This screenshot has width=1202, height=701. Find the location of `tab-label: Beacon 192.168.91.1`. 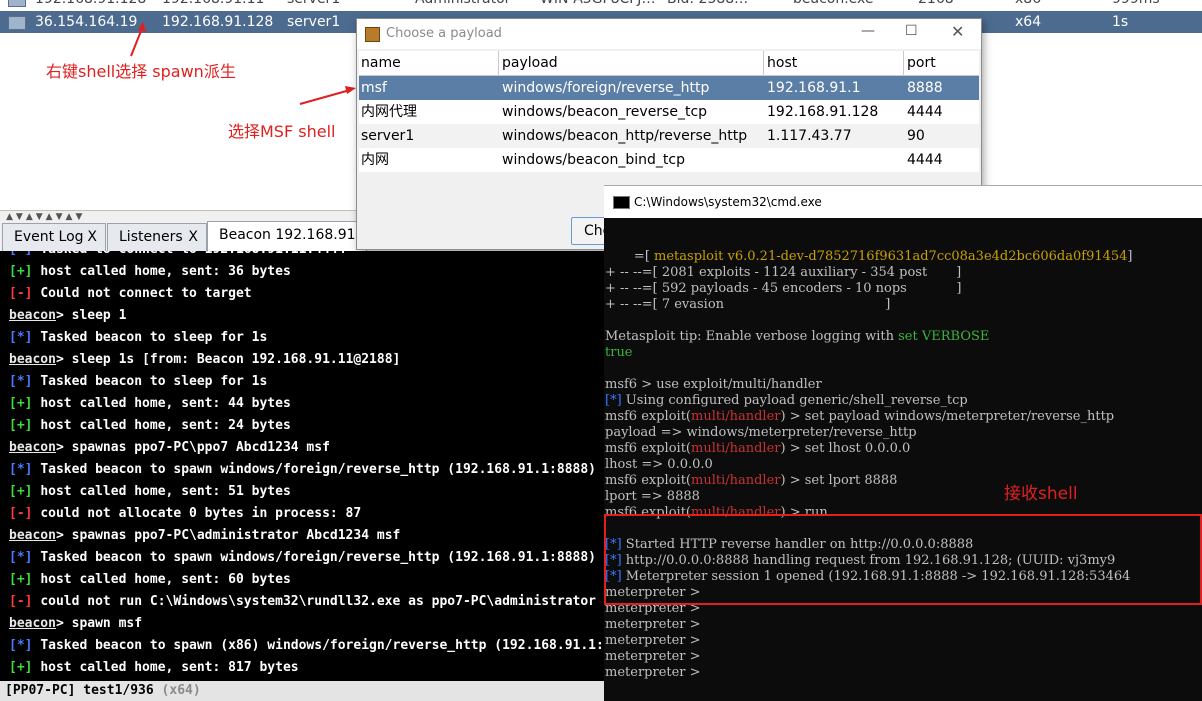

tab-label: Beacon 192.168.91.1 is located at coordinates (293, 235).